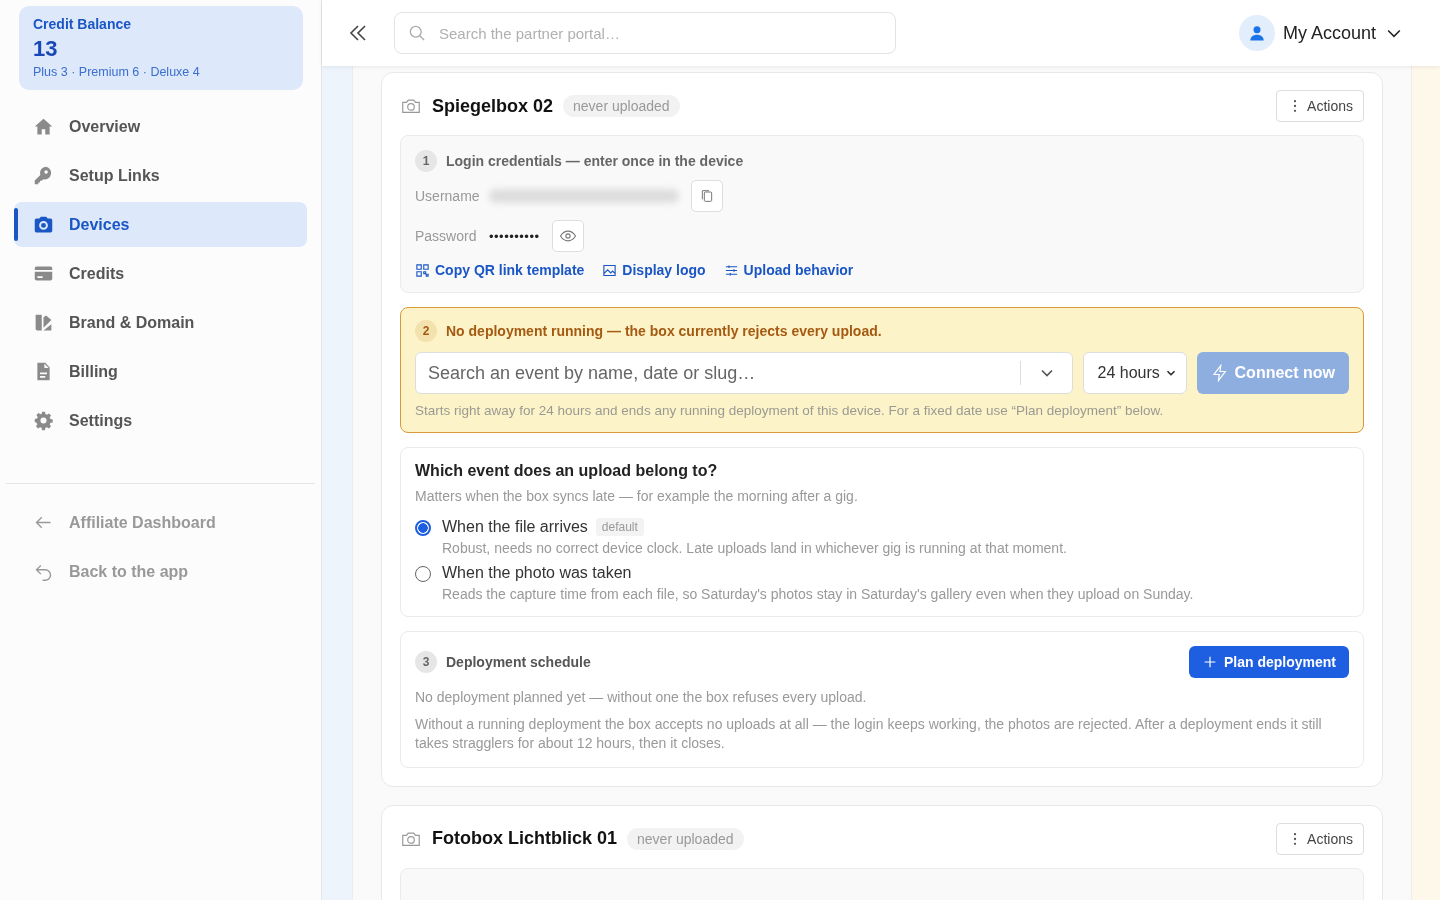  Describe the element at coordinates (500, 270) in the screenshot. I see `panel-link: Copy QR link template` at that location.